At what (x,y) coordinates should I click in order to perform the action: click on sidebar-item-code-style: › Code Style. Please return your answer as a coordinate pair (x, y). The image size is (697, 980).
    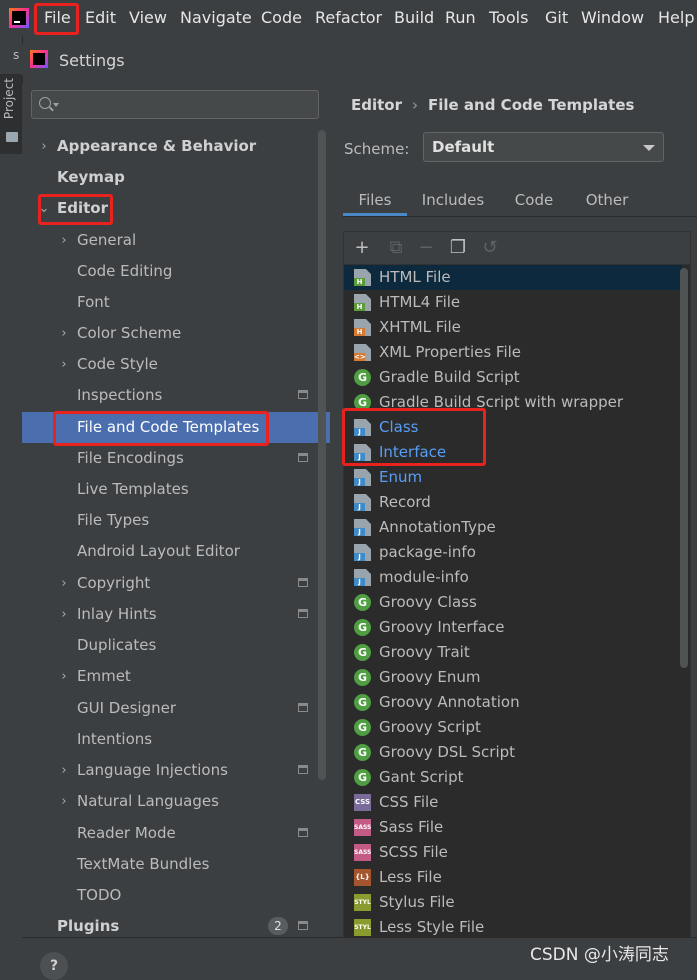
    Looking at the image, I should click on (176, 364).